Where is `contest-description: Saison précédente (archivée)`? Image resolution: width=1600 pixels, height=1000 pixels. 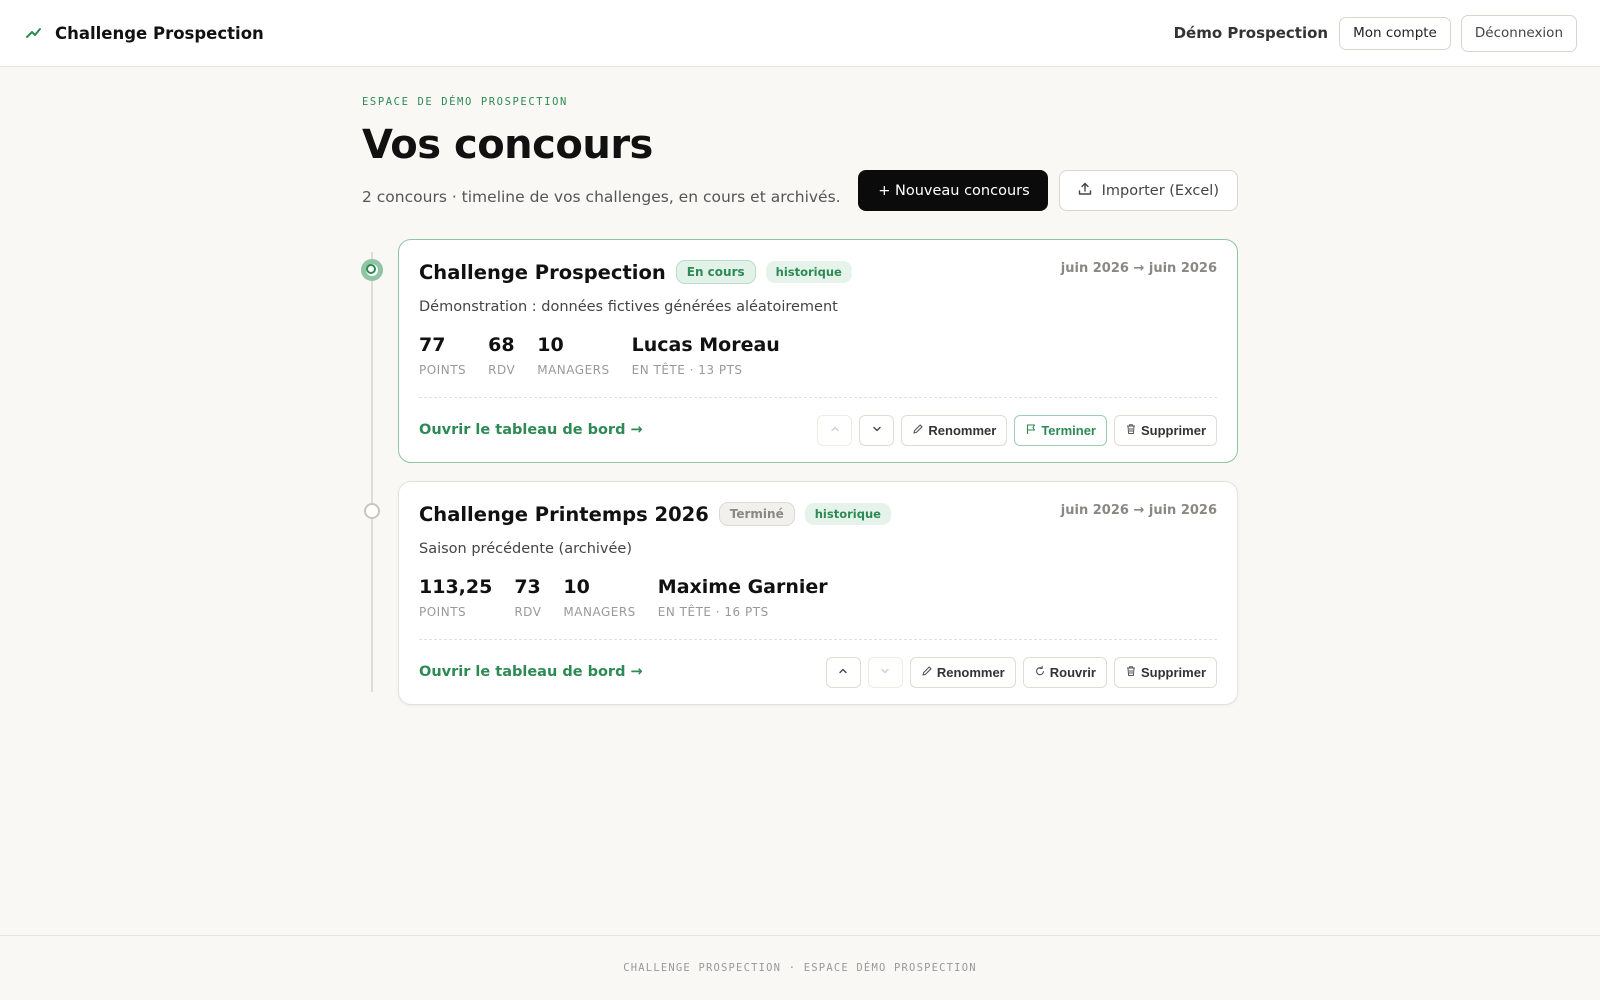
contest-description: Saison précédente (archivée) is located at coordinates (525, 549).